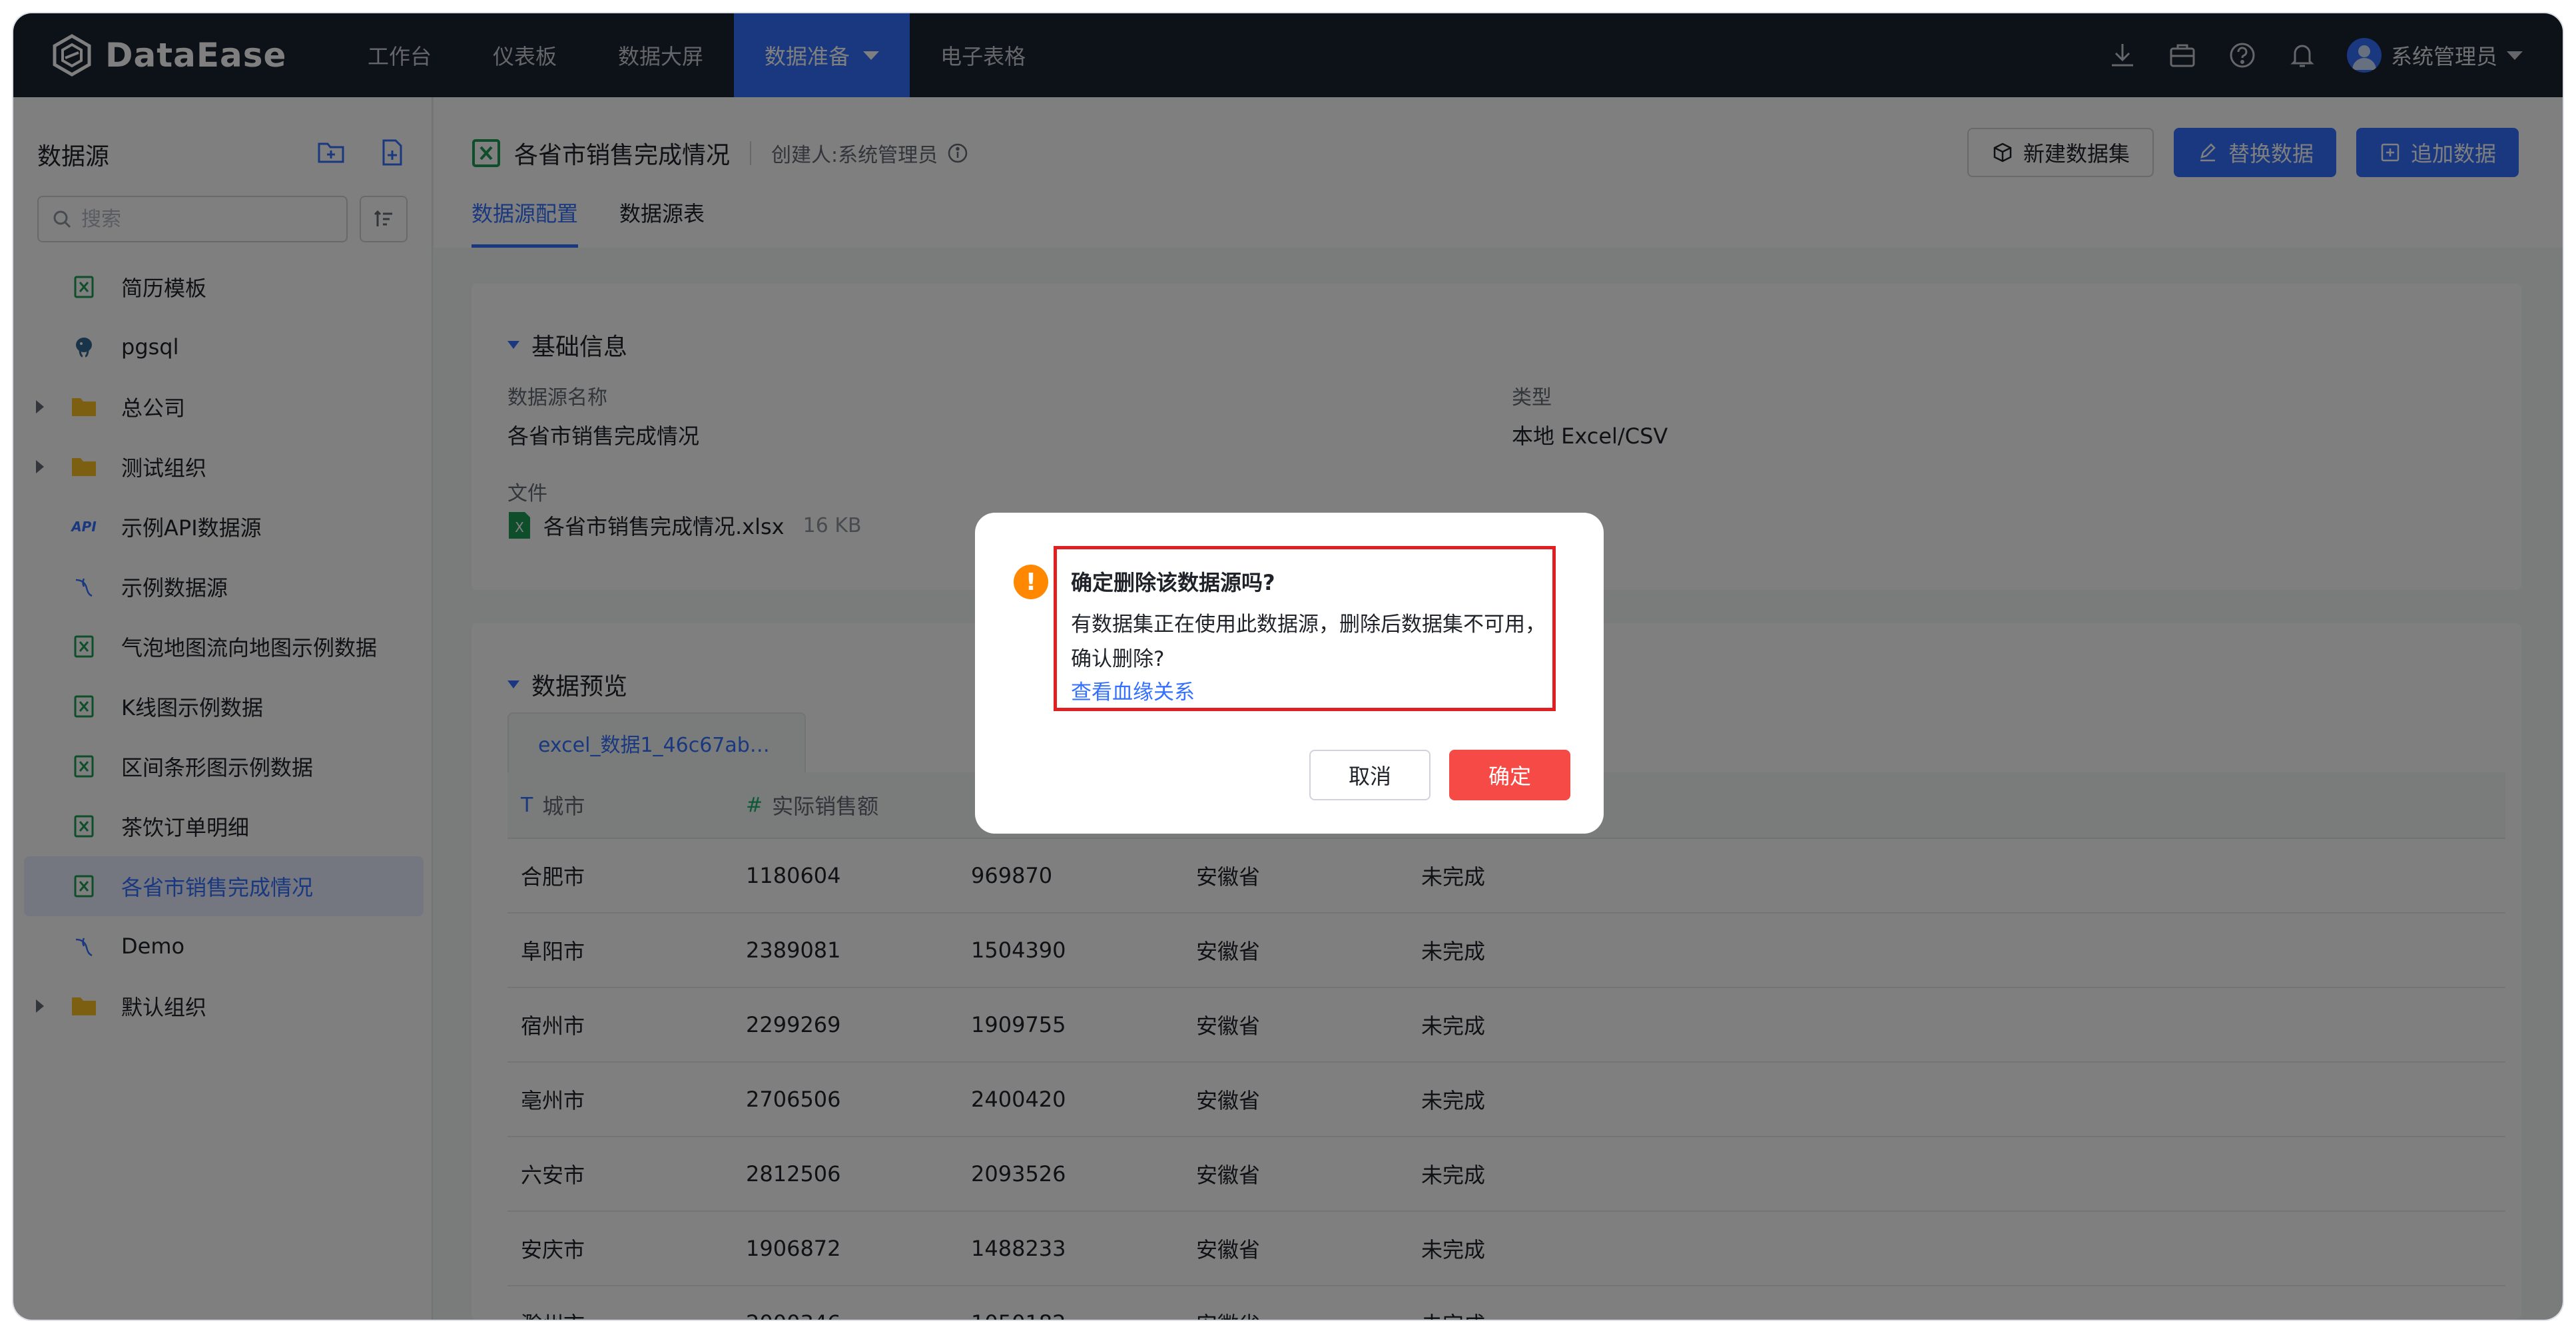 The height and width of the screenshot is (1333, 2576). What do you see at coordinates (1370, 775) in the screenshot?
I see `cancel-button: 取消` at bounding box center [1370, 775].